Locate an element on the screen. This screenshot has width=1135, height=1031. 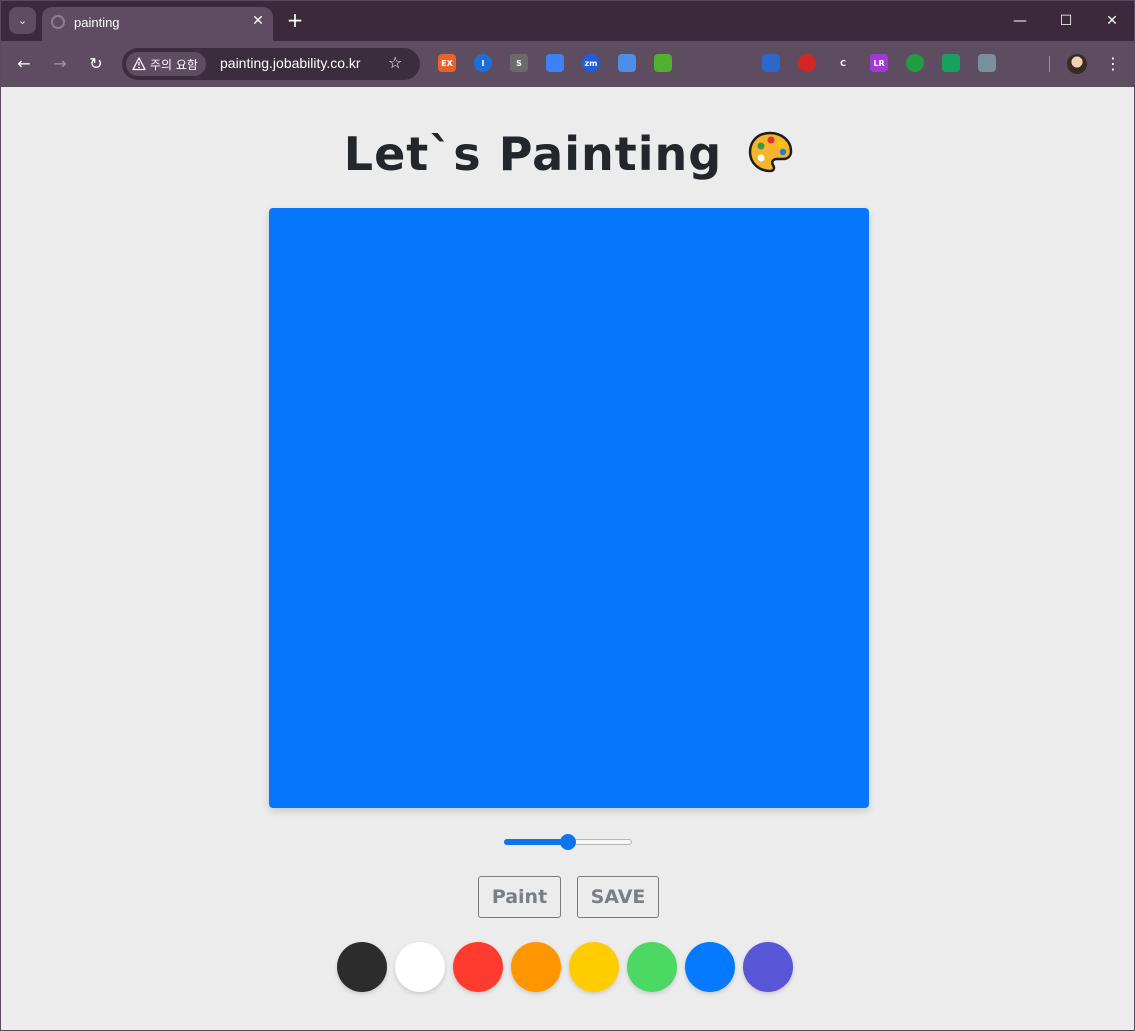
address-bar: 주의 요함 painting.jobability.co.kr ☆ is located at coordinates (271, 64).